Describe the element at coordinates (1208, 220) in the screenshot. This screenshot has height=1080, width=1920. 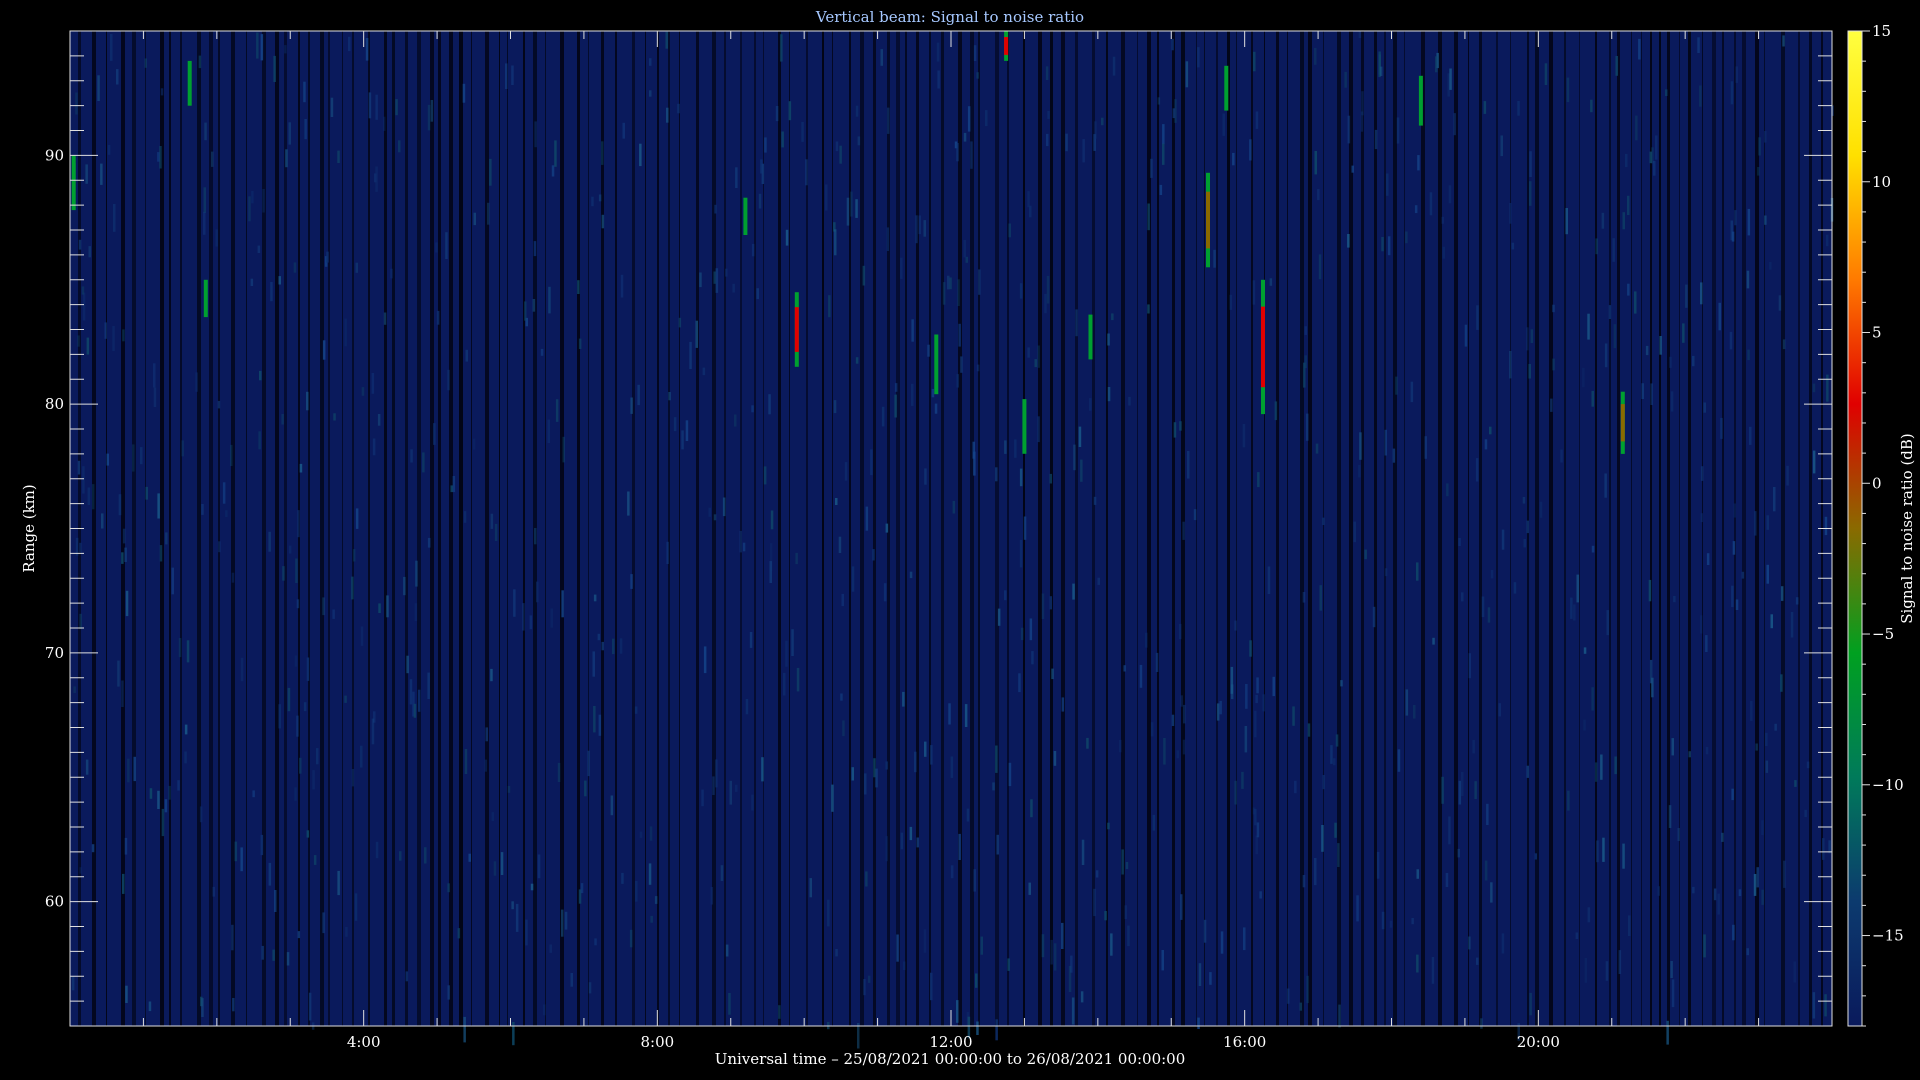
I see `echo-core` at that location.